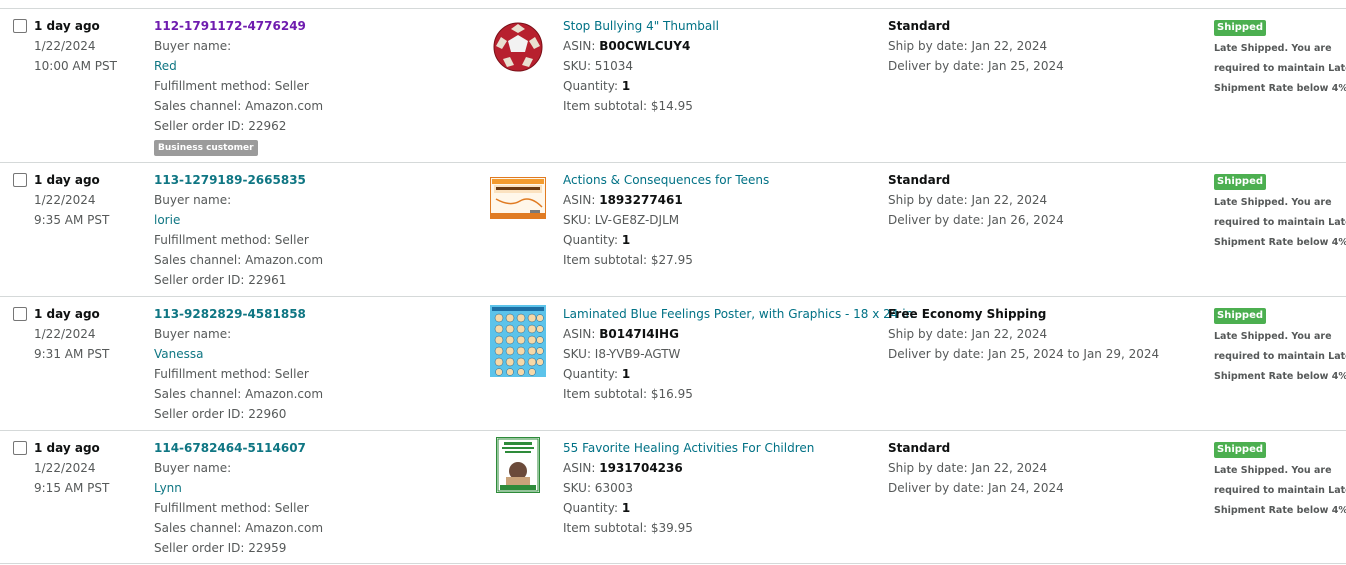  Describe the element at coordinates (75, 66) in the screenshot. I see `order-time: 10:00 AM PST` at that location.